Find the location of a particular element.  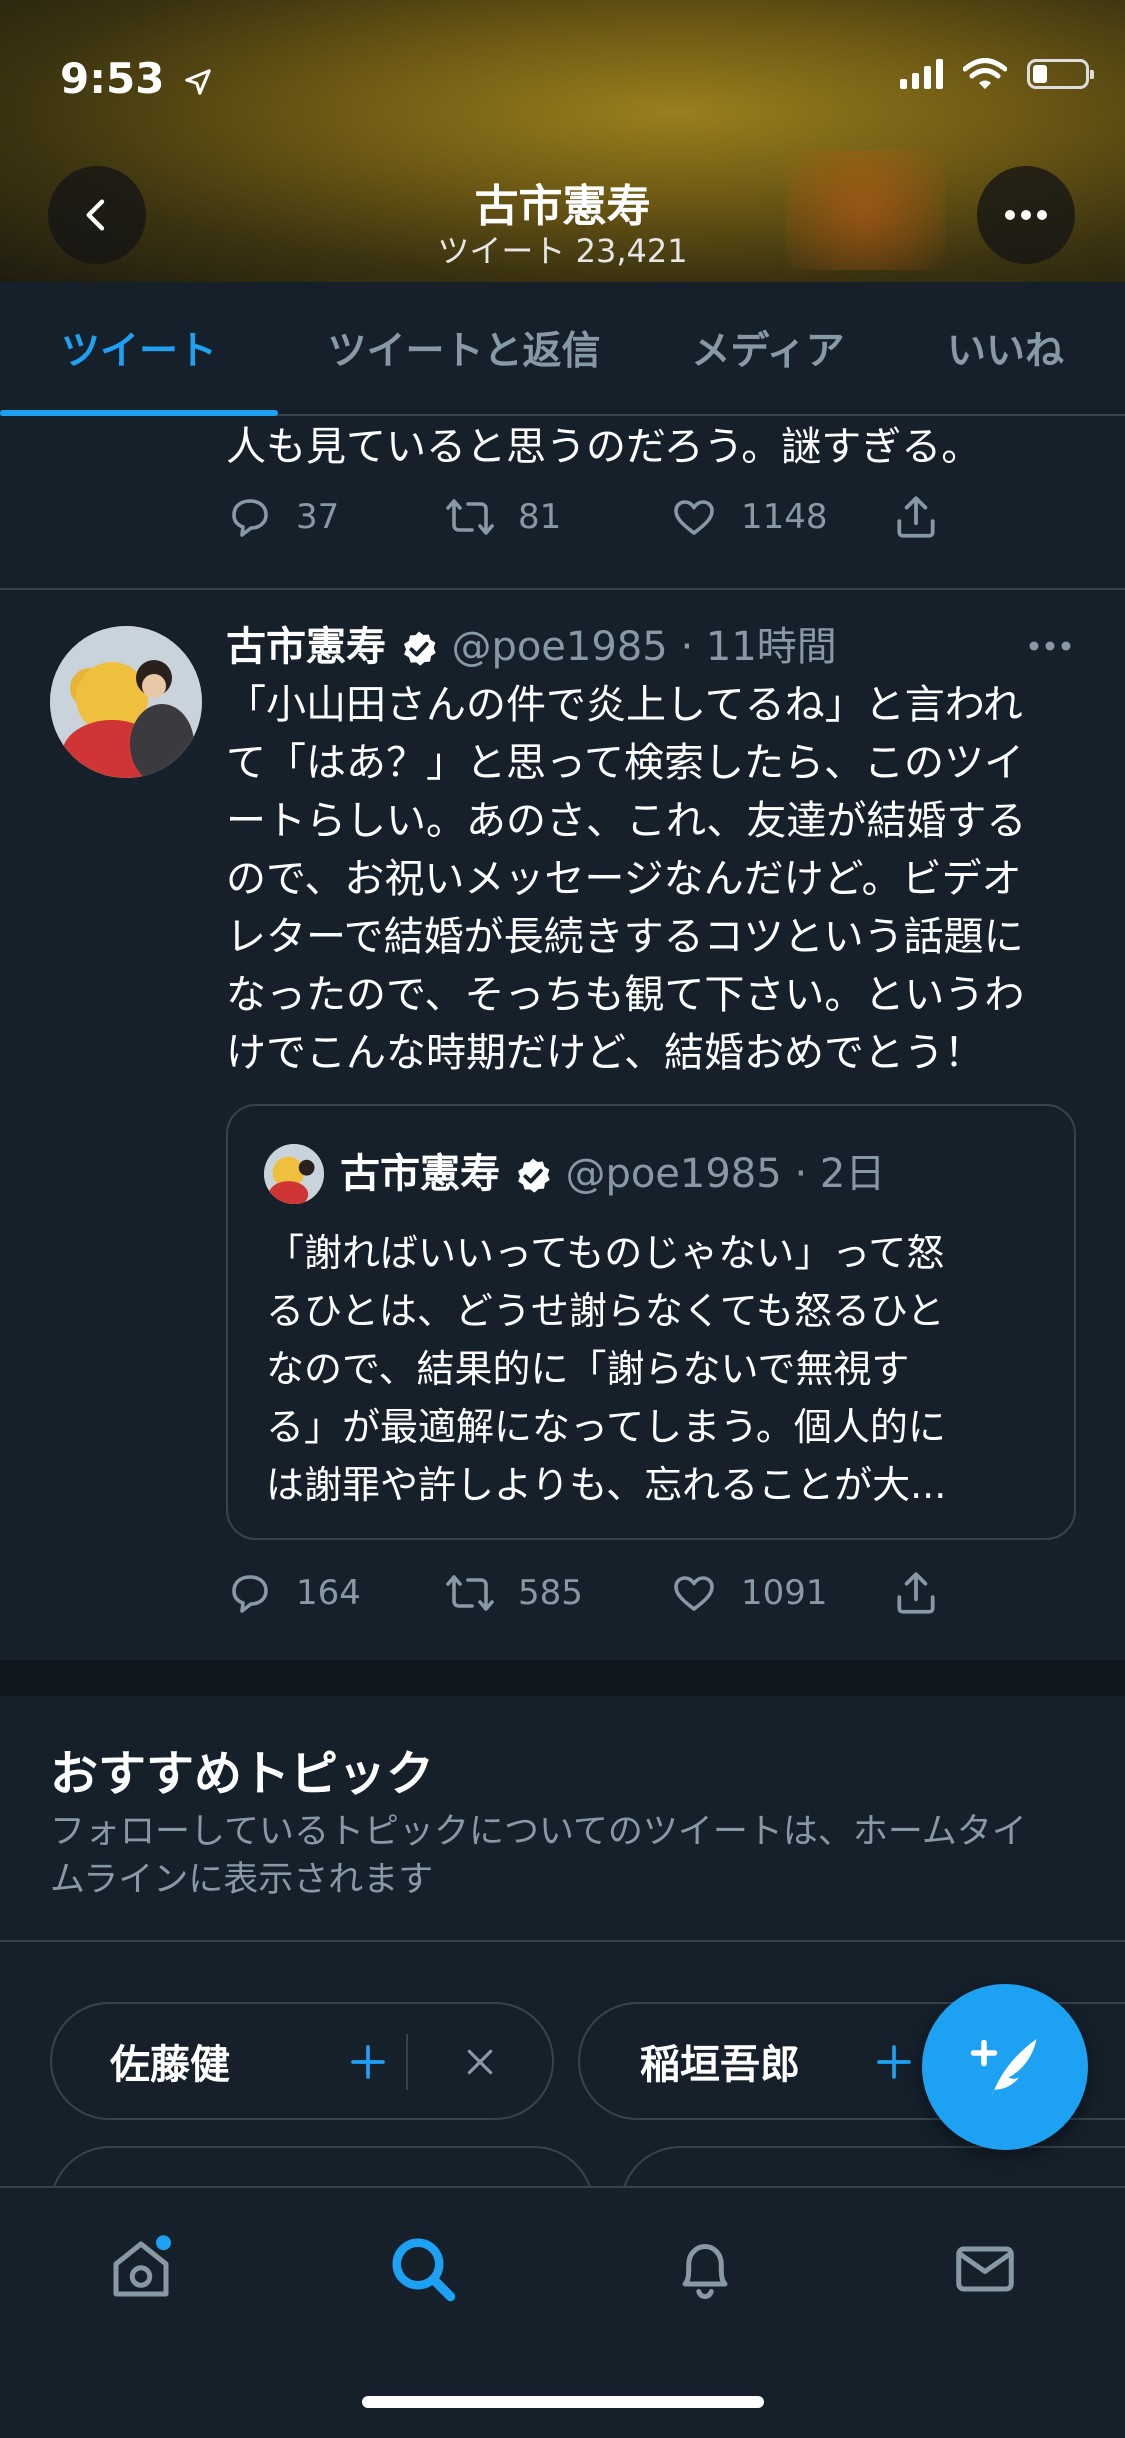

tweet-line: 「小山田さんの件で炎上してるね」と言われ is located at coordinates (624, 705).